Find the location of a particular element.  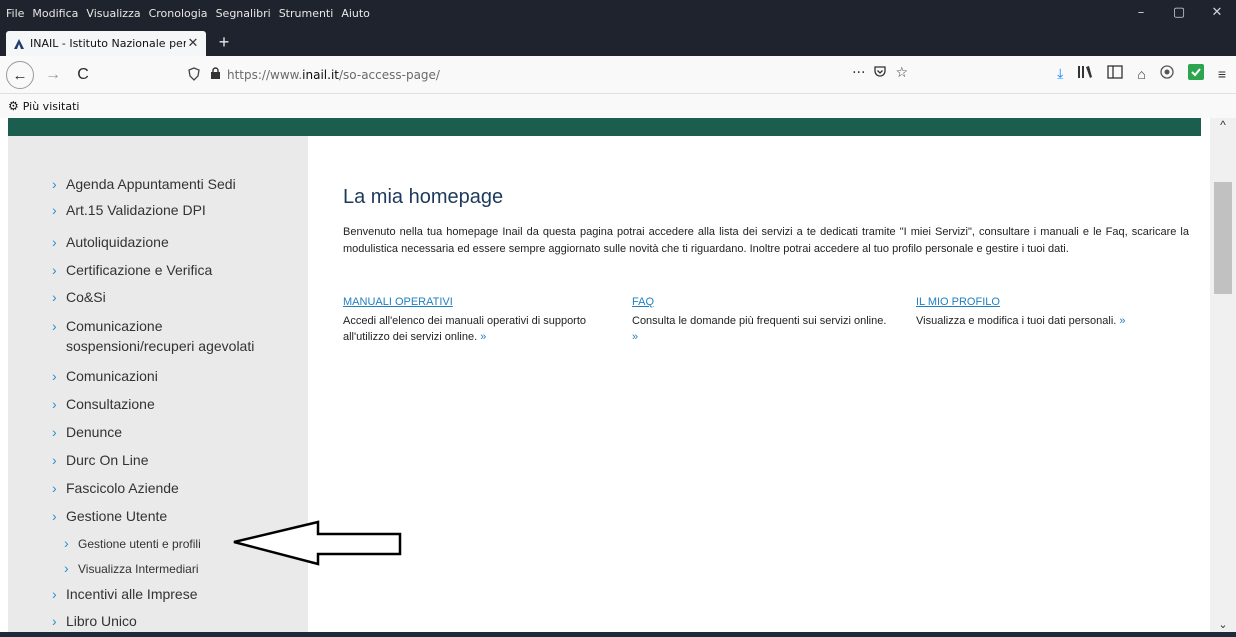

scroll-up-icon: ^ is located at coordinates (1223, 127).